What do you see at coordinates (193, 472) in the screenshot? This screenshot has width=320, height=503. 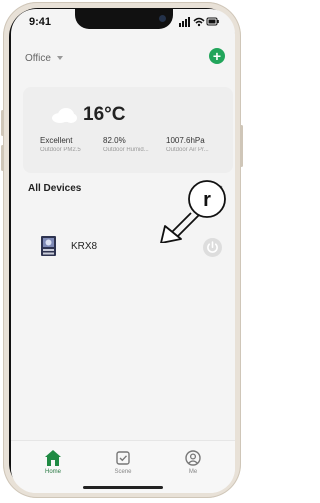 I see `tab-label: Me` at bounding box center [193, 472].